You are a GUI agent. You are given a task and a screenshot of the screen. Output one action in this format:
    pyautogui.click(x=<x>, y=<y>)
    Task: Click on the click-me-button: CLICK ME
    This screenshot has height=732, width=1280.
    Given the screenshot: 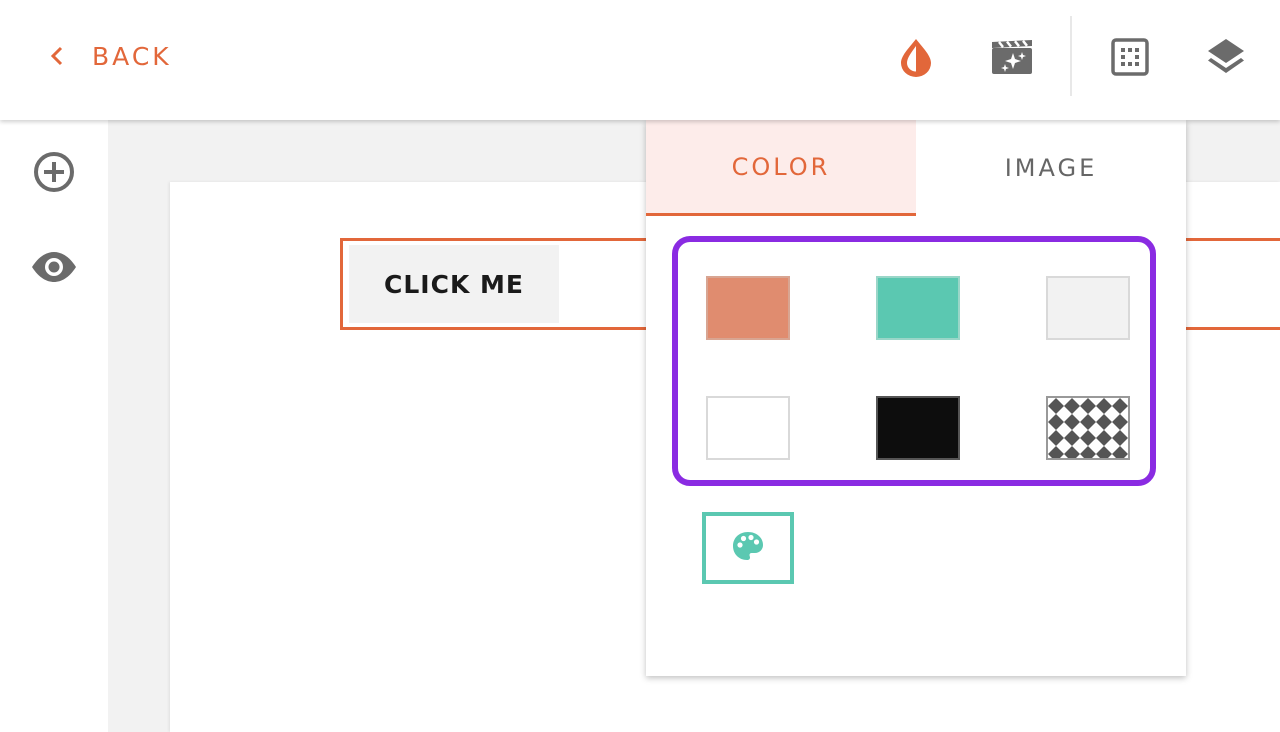 What is the action you would take?
    pyautogui.click(x=454, y=284)
    